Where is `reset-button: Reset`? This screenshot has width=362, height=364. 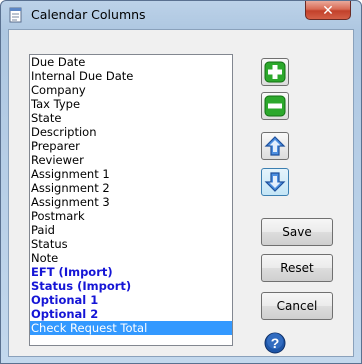 reset-button: Reset is located at coordinates (297, 268).